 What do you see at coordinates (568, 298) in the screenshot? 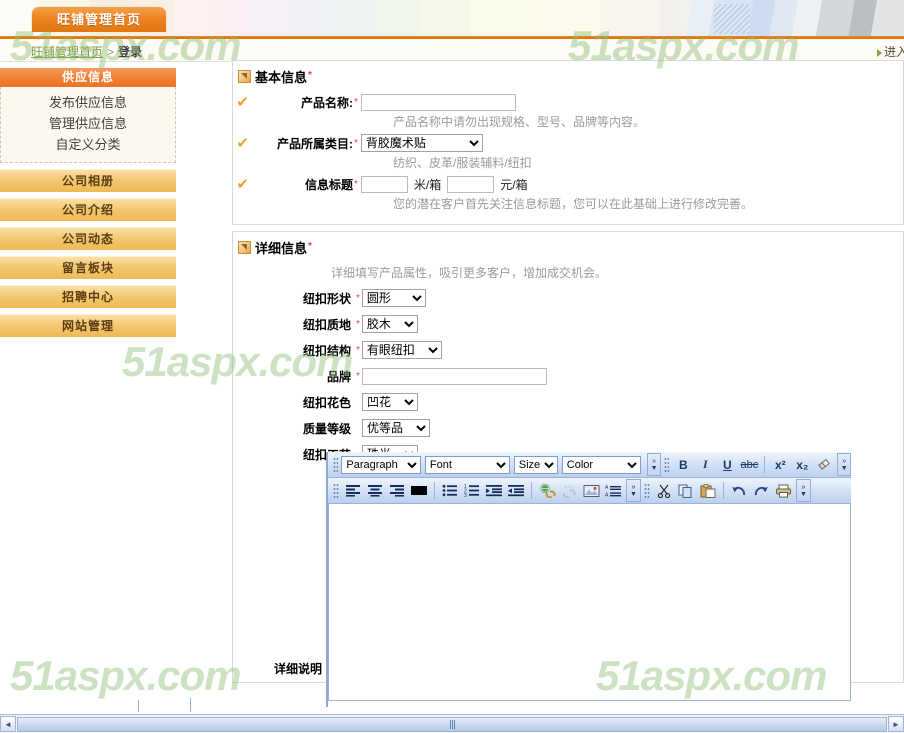
I see `detail-row: 纽扣形状 * 圆形` at bounding box center [568, 298].